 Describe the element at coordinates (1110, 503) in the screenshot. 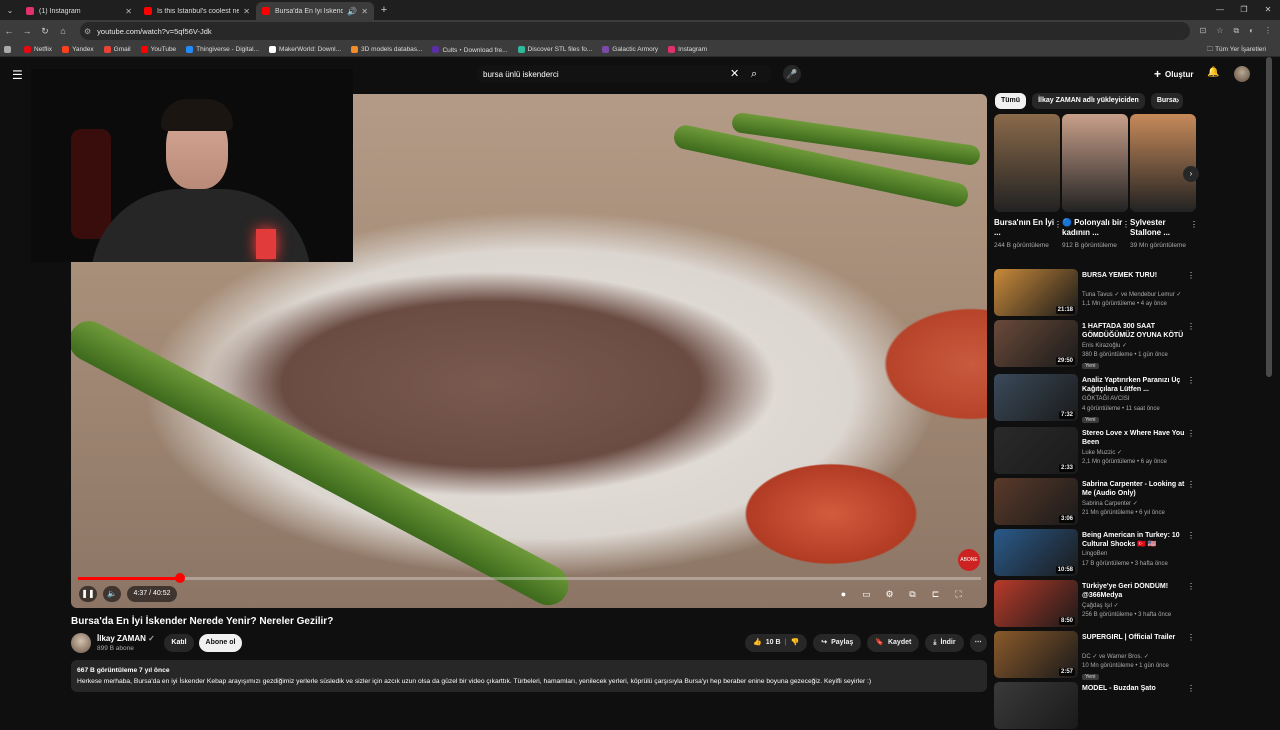

I see `channel-name: Sabrina Carpenter ✓` at that location.